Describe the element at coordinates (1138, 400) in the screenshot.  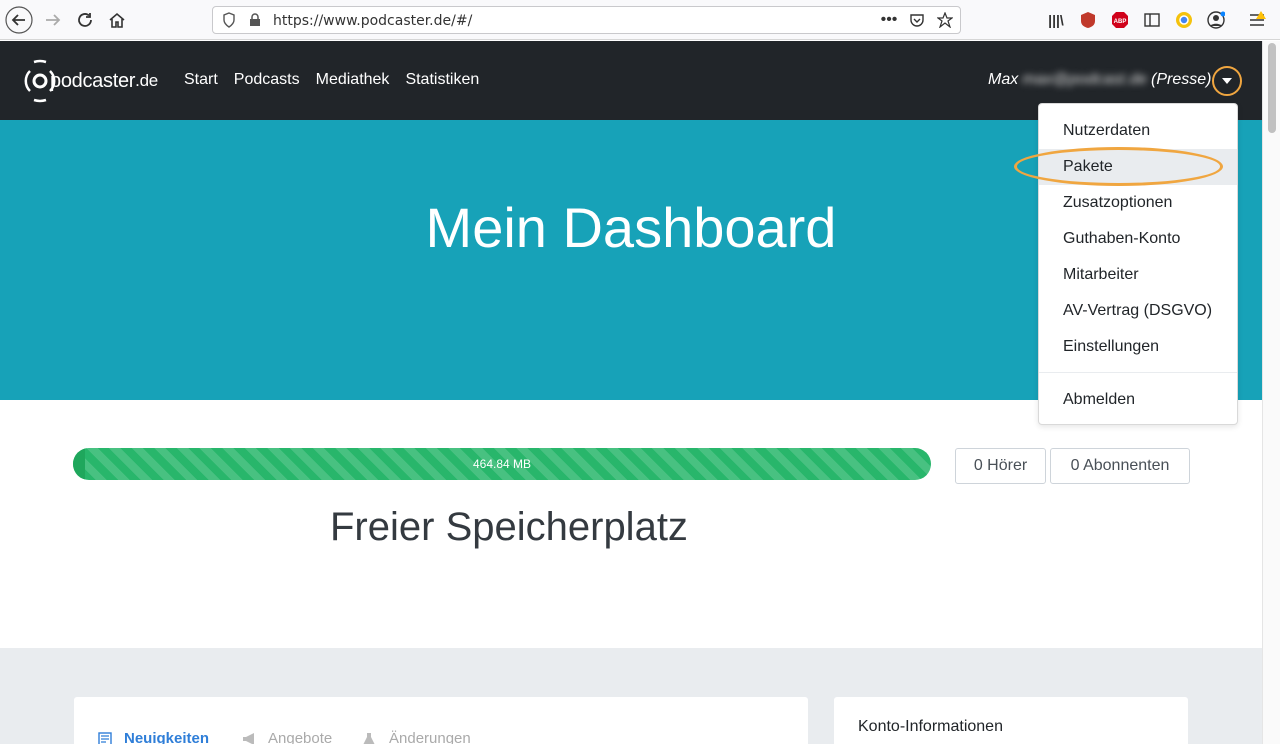
I see `menu-item-abmelden: Abmelden` at that location.